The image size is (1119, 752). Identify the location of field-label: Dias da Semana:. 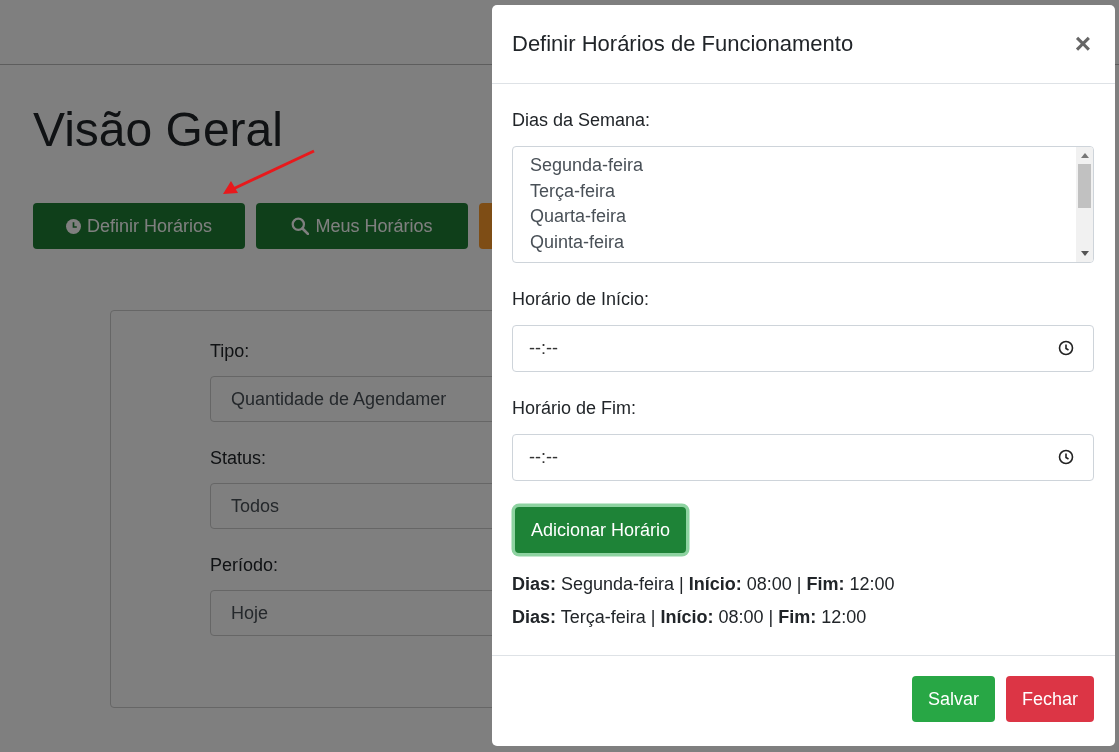
(581, 120).